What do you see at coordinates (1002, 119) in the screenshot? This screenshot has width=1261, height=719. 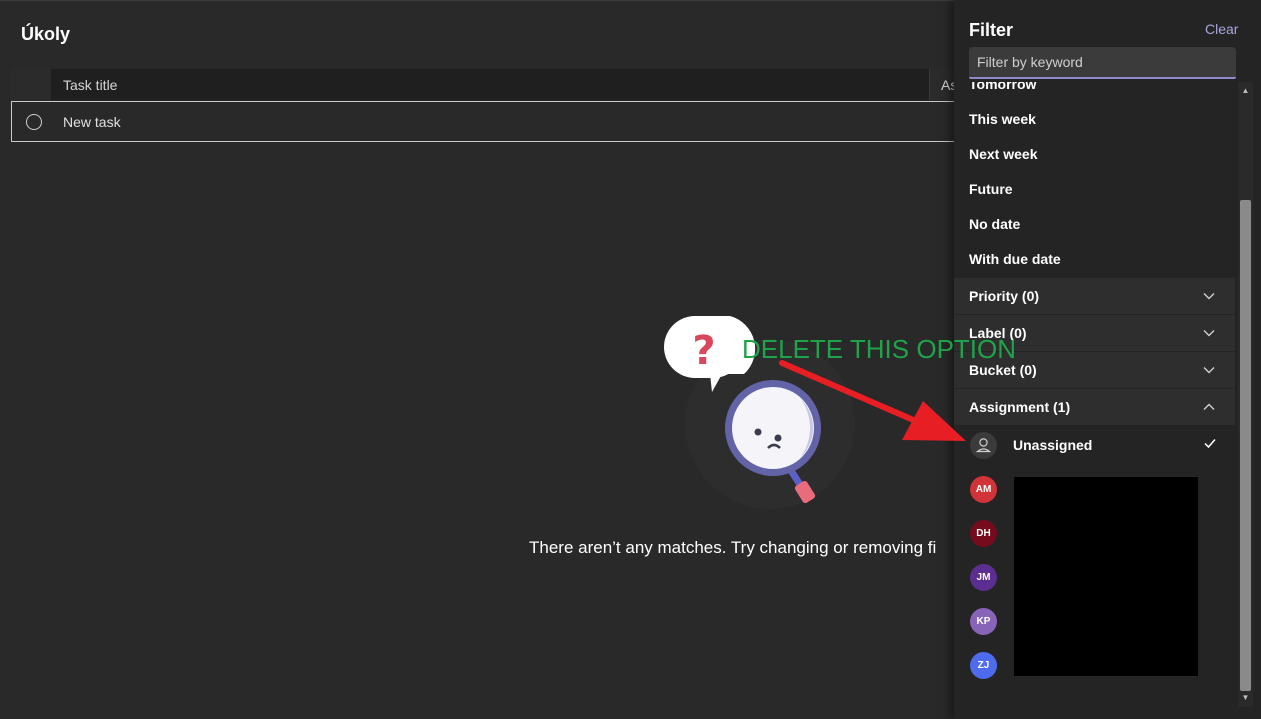 I see `due-option-this-week: This week` at bounding box center [1002, 119].